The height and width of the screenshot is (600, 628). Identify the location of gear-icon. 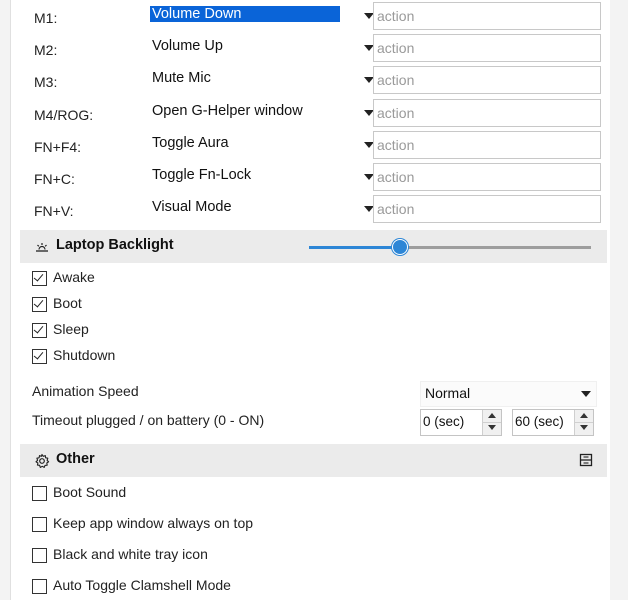
(42, 460).